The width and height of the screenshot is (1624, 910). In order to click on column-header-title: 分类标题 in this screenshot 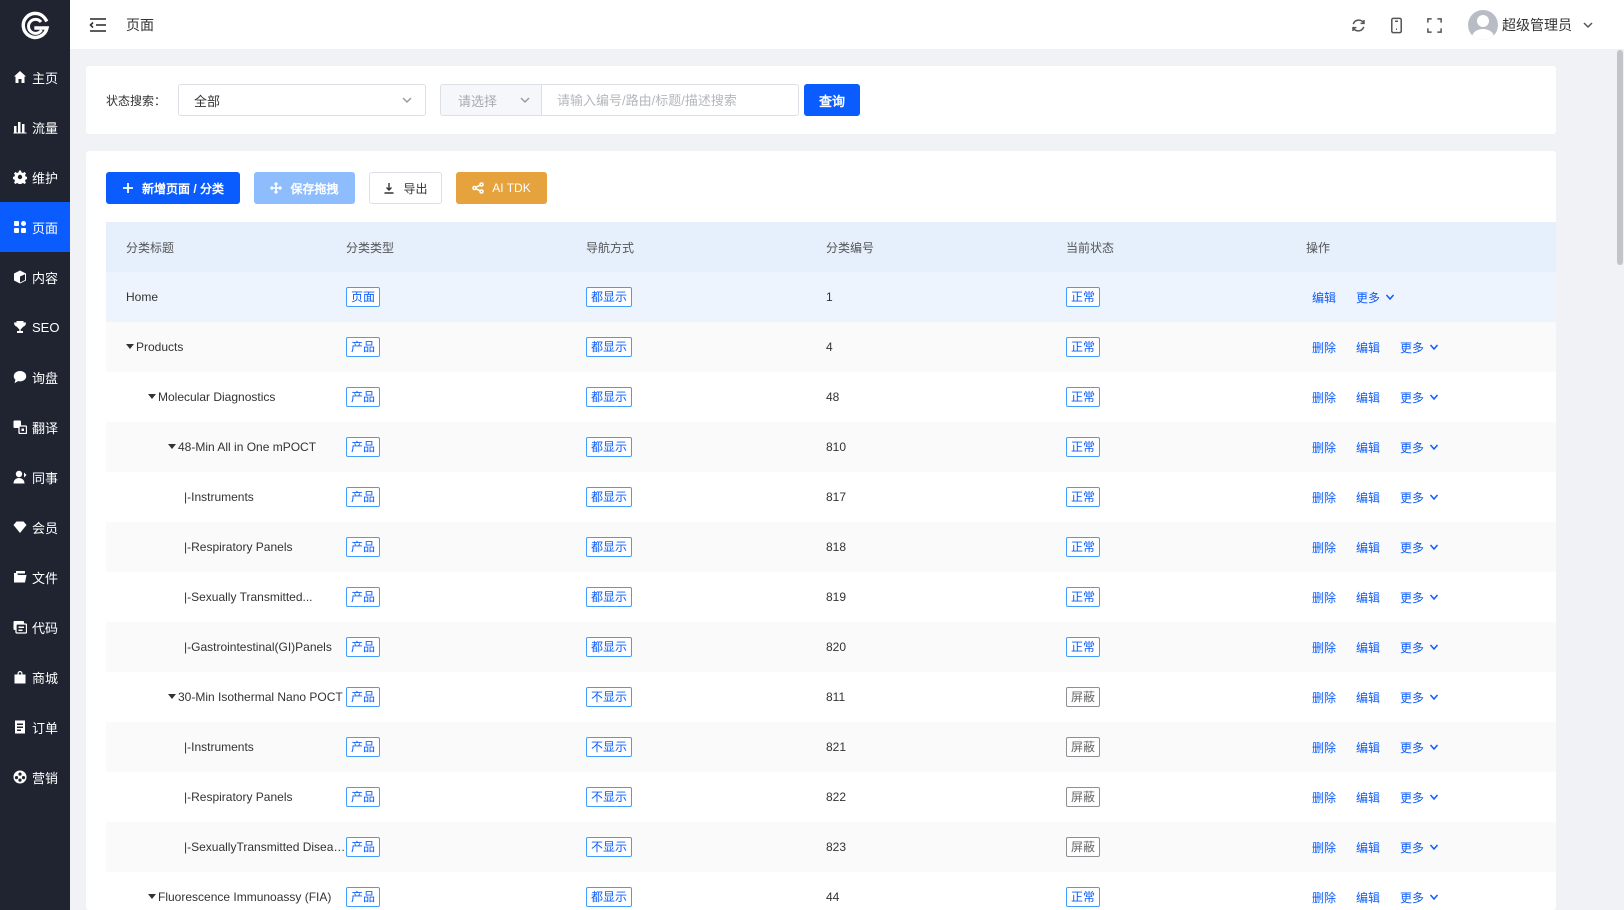, I will do `click(226, 247)`.